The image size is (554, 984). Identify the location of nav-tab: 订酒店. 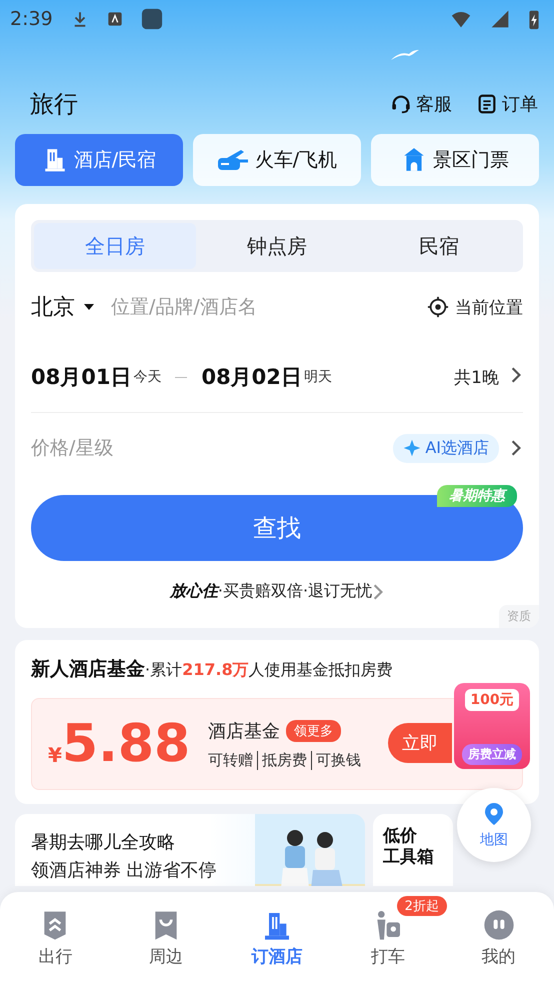
(277, 938).